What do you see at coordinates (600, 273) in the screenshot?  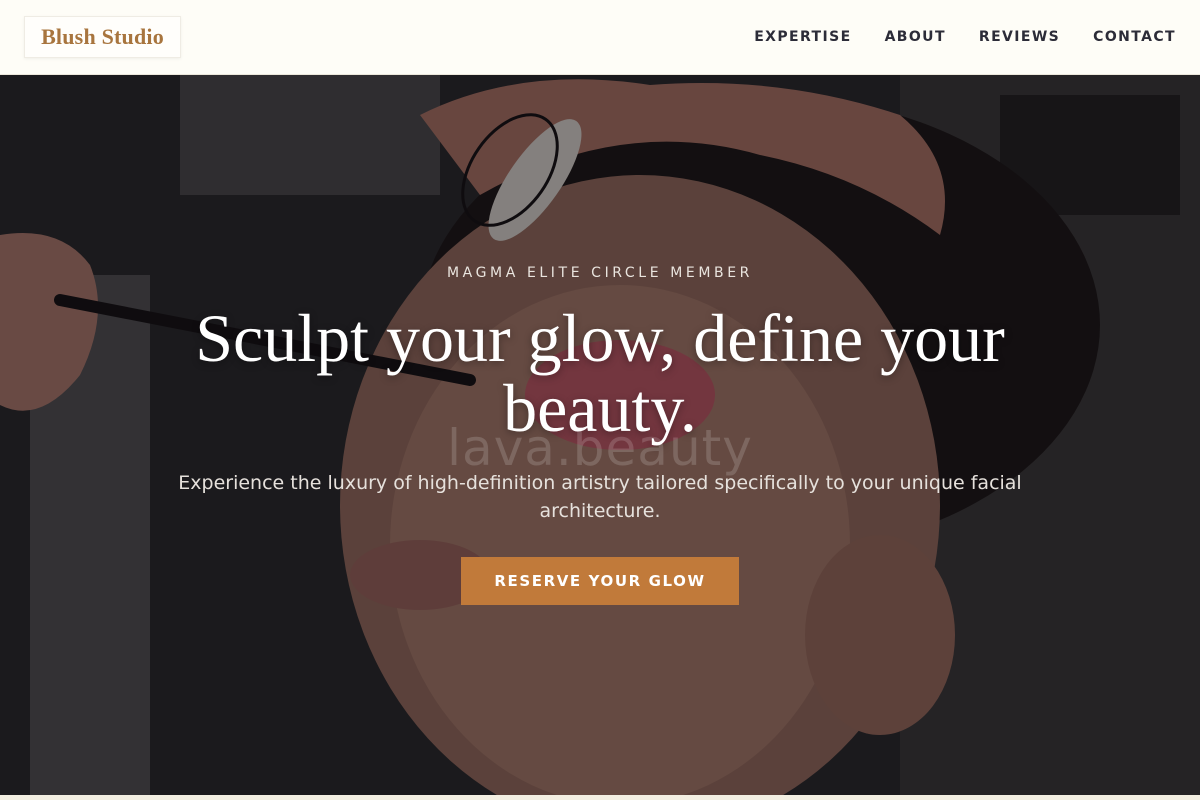 I see `hero-kicker: MAGMA ELITE CIRCLE MEMBER` at bounding box center [600, 273].